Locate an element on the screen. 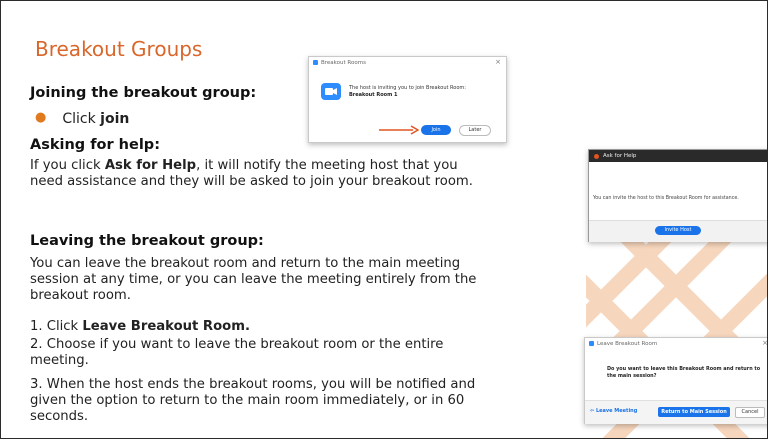 The image size is (768, 439). invite-room-name: Breakout Room 1 is located at coordinates (373, 95).